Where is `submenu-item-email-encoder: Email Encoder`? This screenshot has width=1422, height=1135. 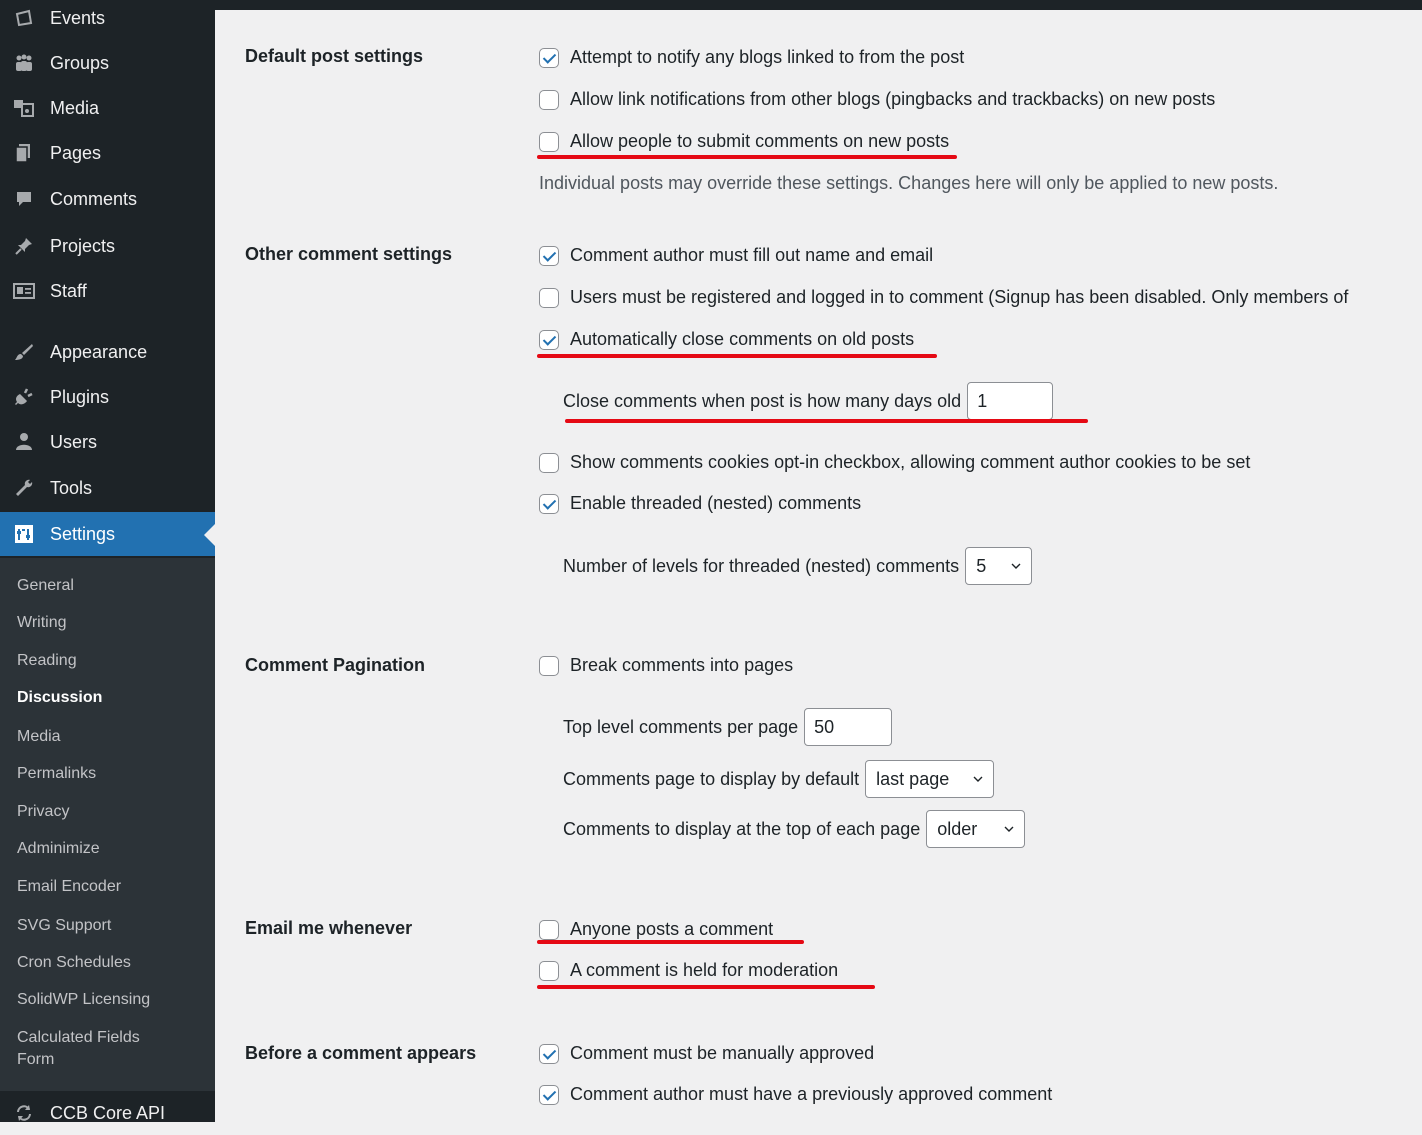
submenu-item-email-encoder: Email Encoder is located at coordinates (69, 887).